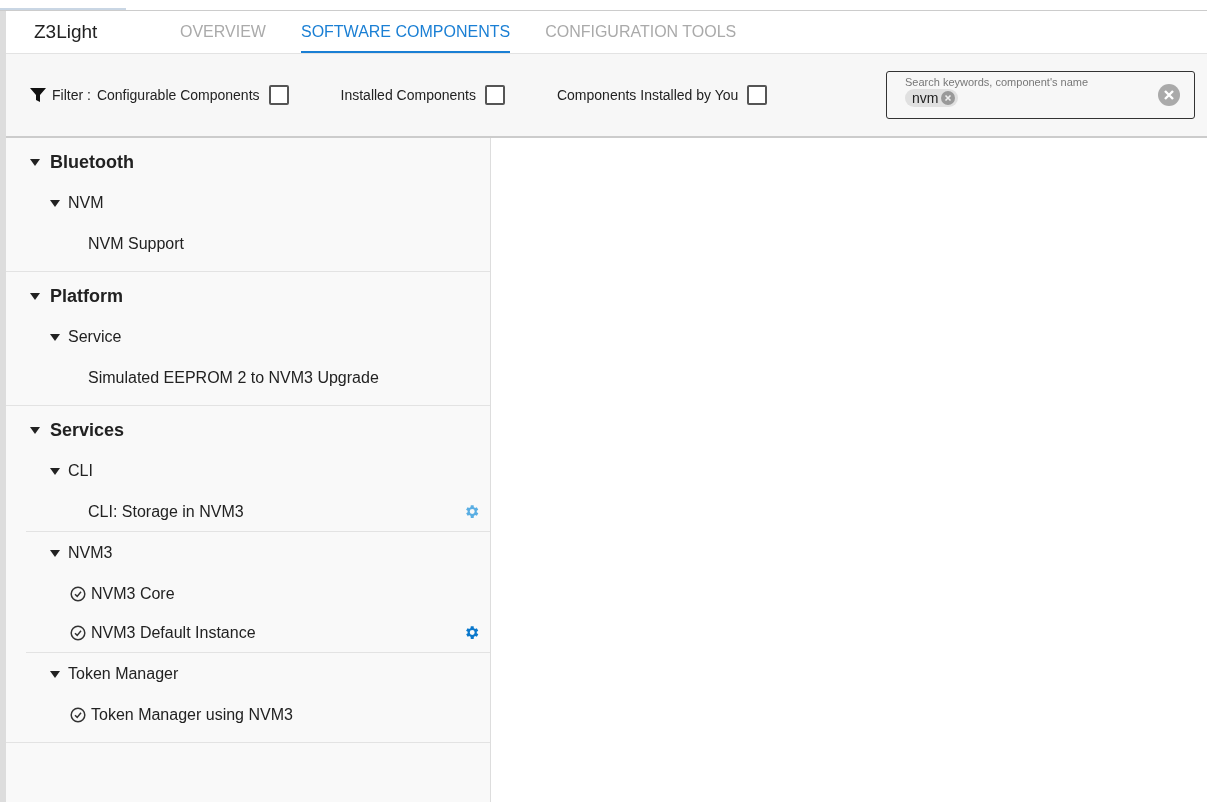  I want to click on filter-option-label: Installed Components, so click(408, 95).